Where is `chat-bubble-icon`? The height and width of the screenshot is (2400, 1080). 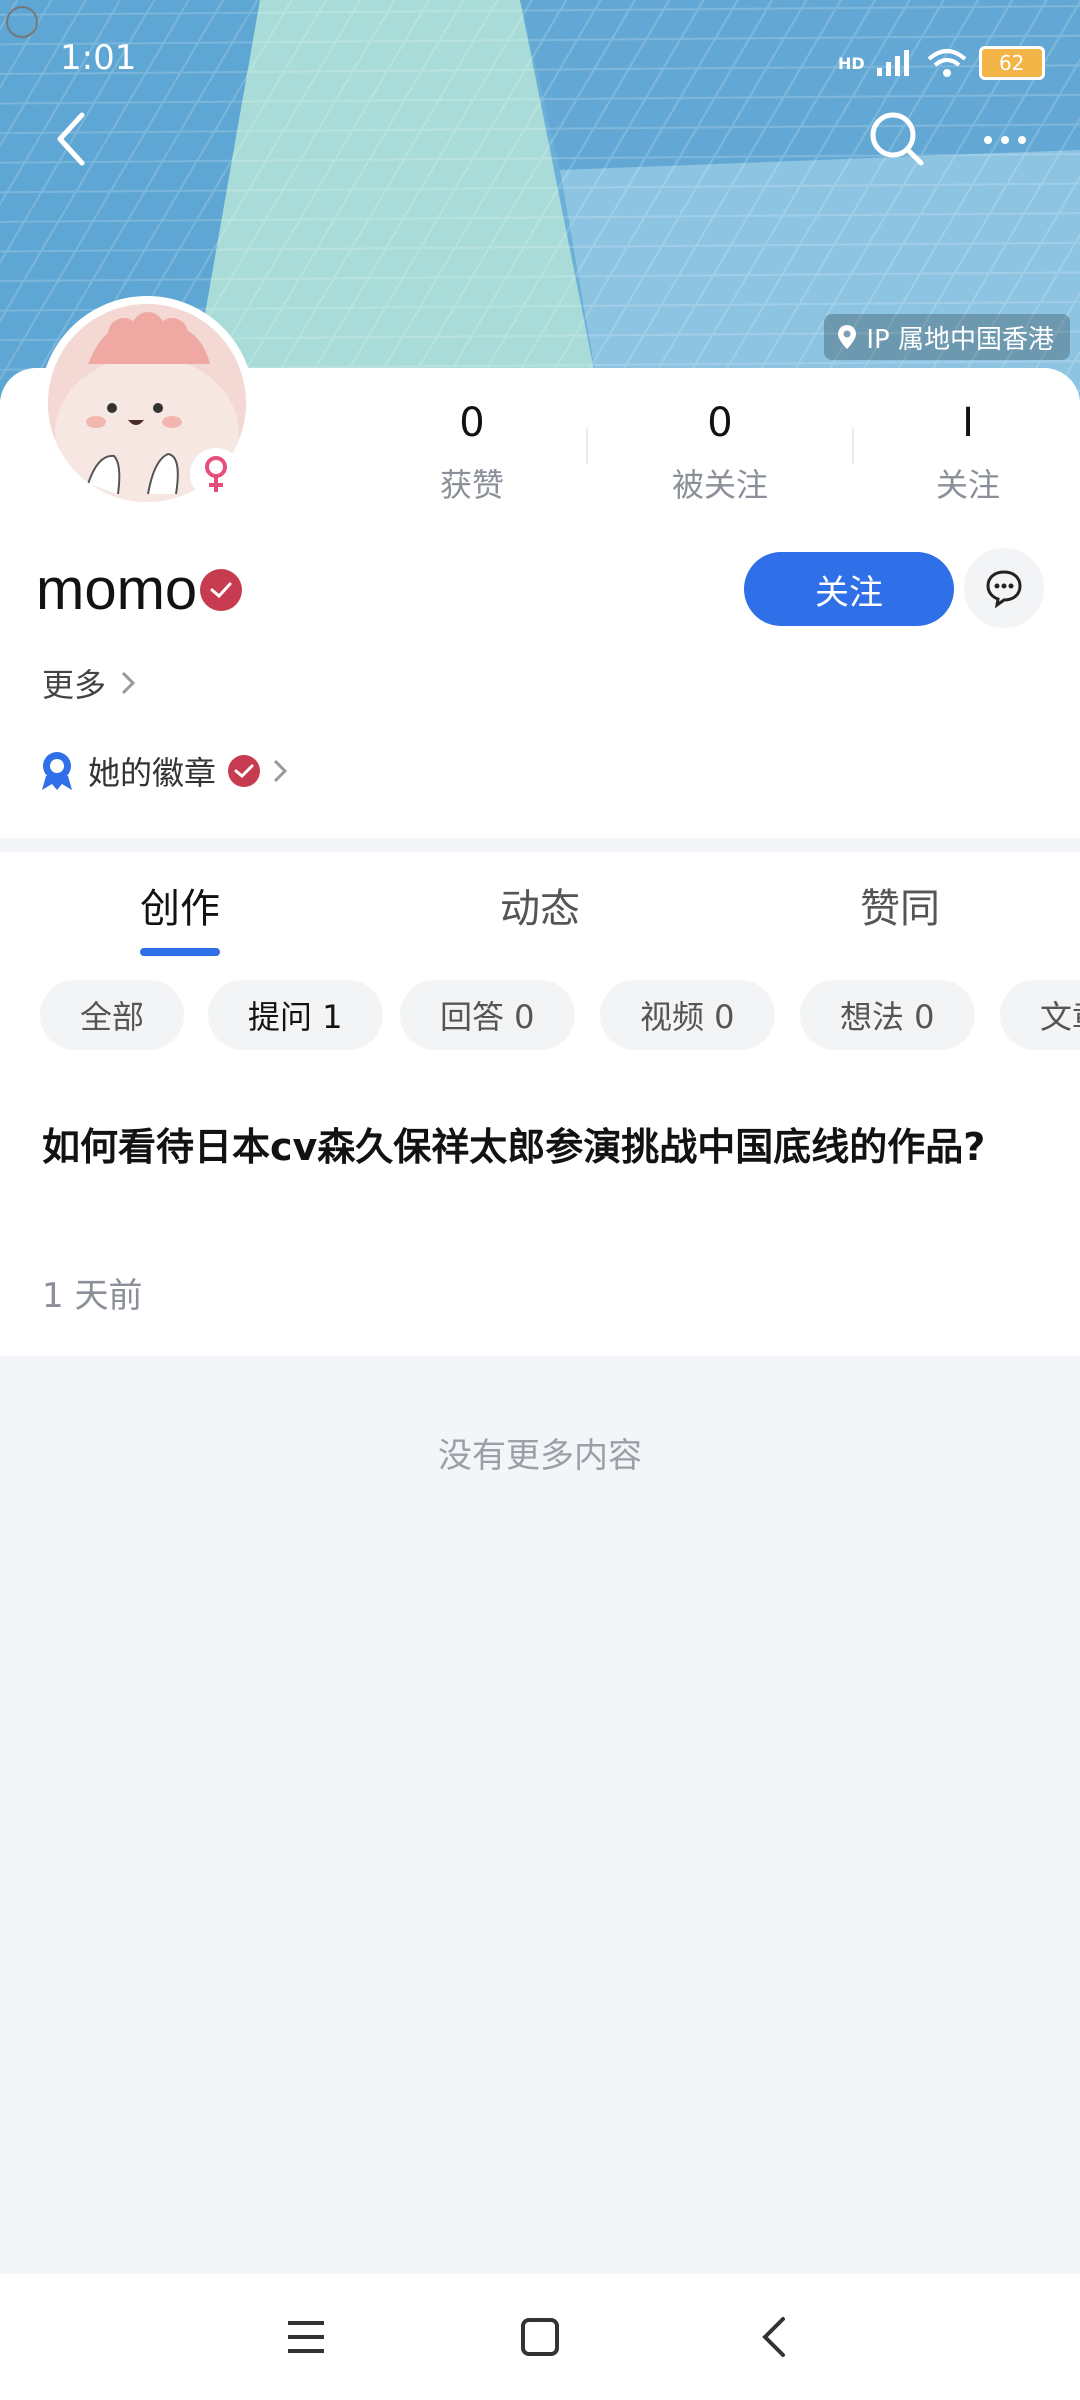
chat-bubble-icon is located at coordinates (1004, 589).